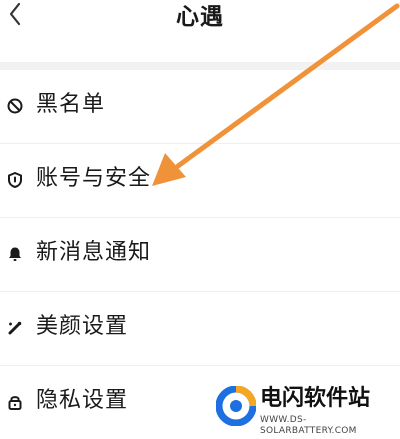 This screenshot has height=439, width=400. I want to click on settings-item-label: 新消息通知, so click(94, 252).